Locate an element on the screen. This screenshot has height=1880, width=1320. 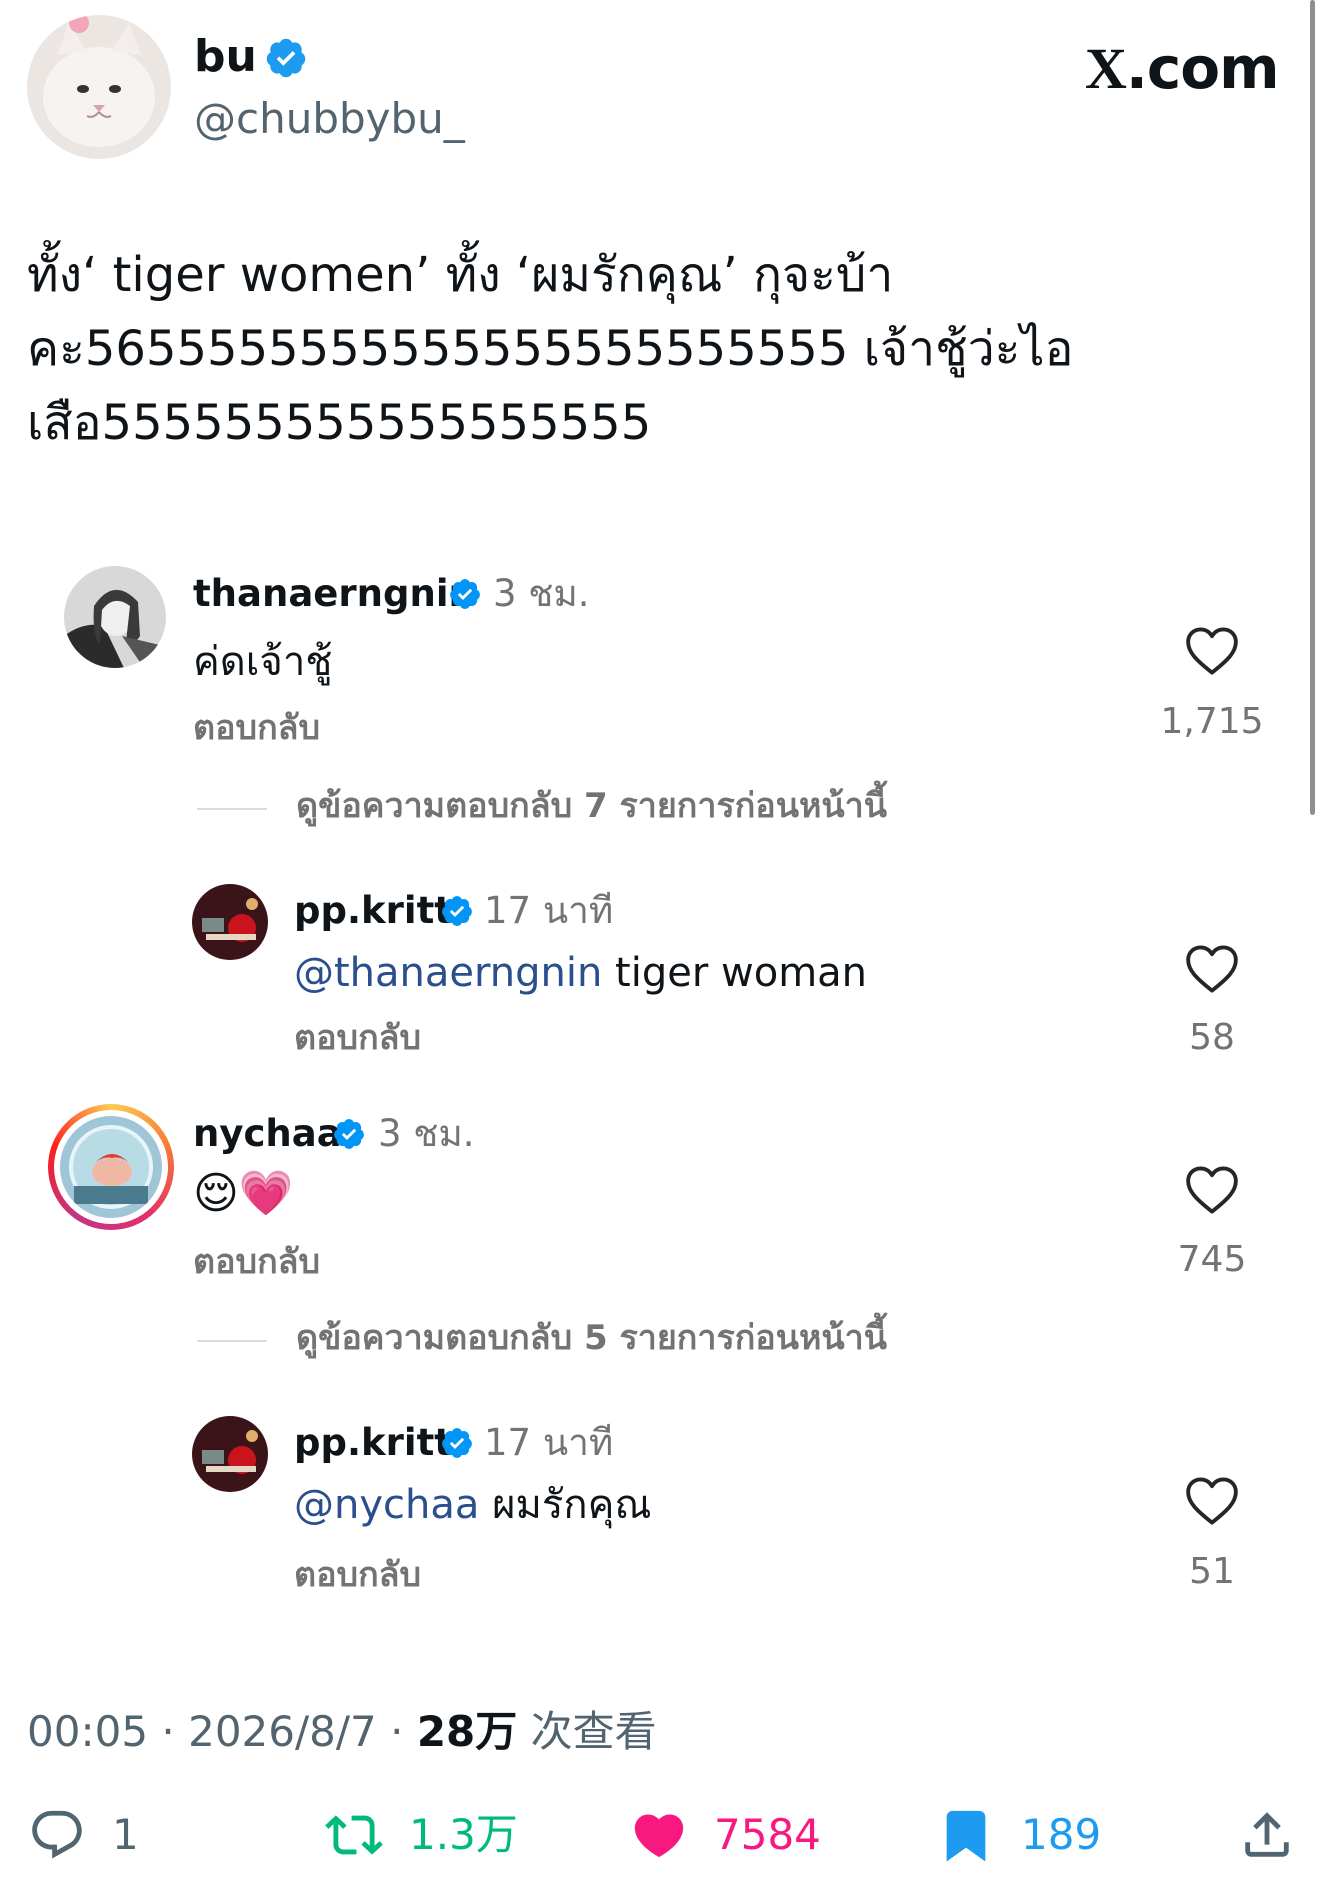
heart-filled-icon is located at coordinates (659, 1836).